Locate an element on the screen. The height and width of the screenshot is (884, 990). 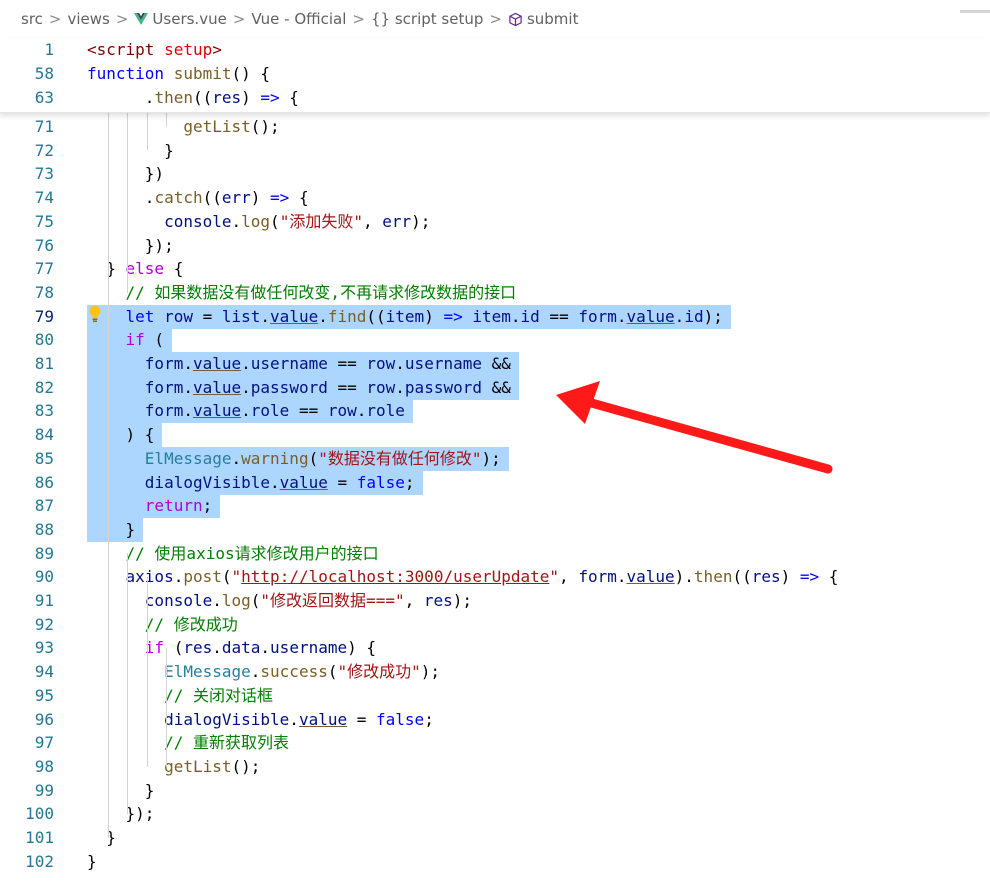
breadcrumb-item-script-setup: {} script setup is located at coordinates (427, 19).